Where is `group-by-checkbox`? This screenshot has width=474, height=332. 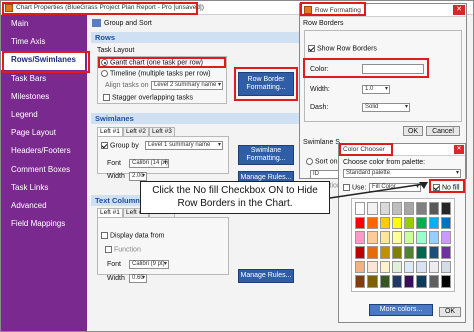 group-by-checkbox is located at coordinates (104, 145).